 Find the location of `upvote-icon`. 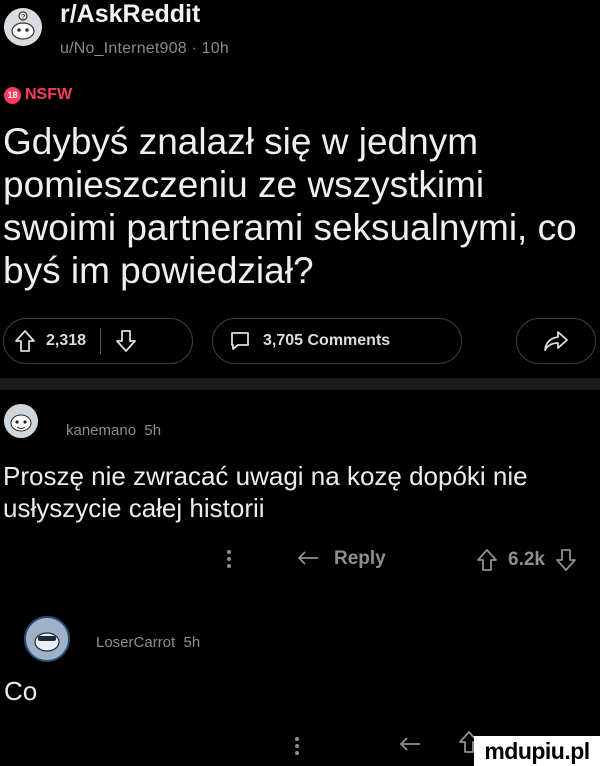

upvote-icon is located at coordinates (25, 341).